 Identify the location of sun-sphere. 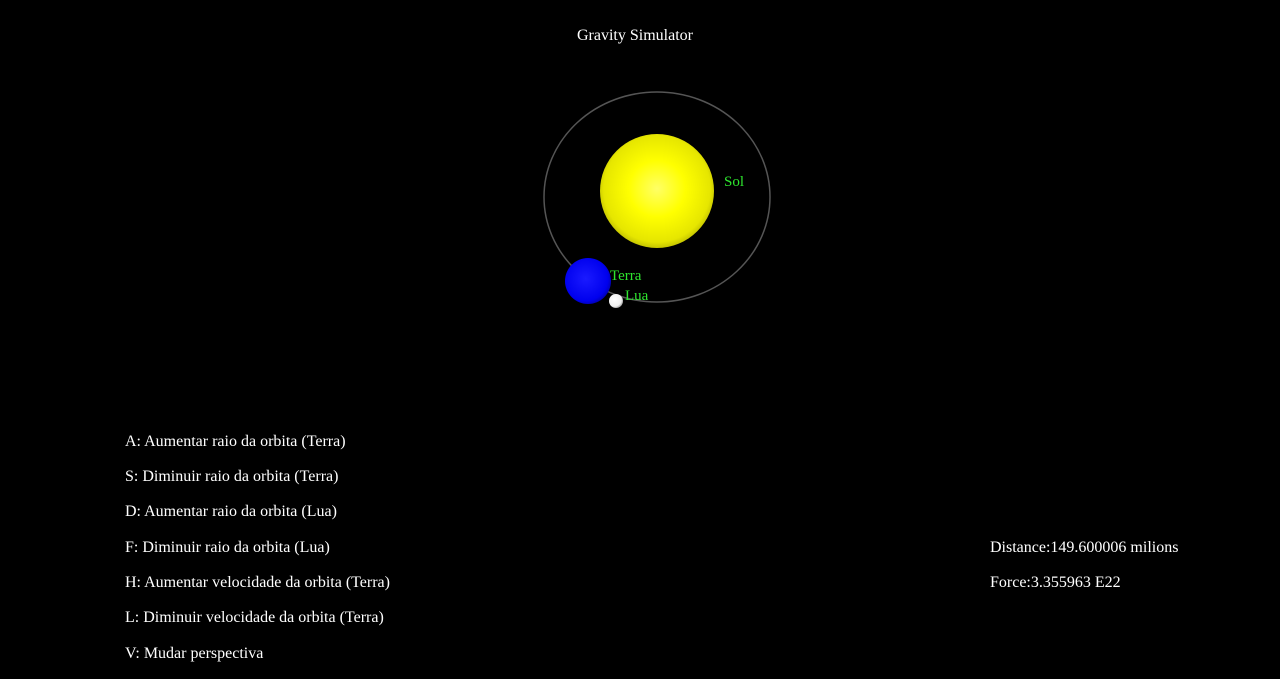
(657, 191).